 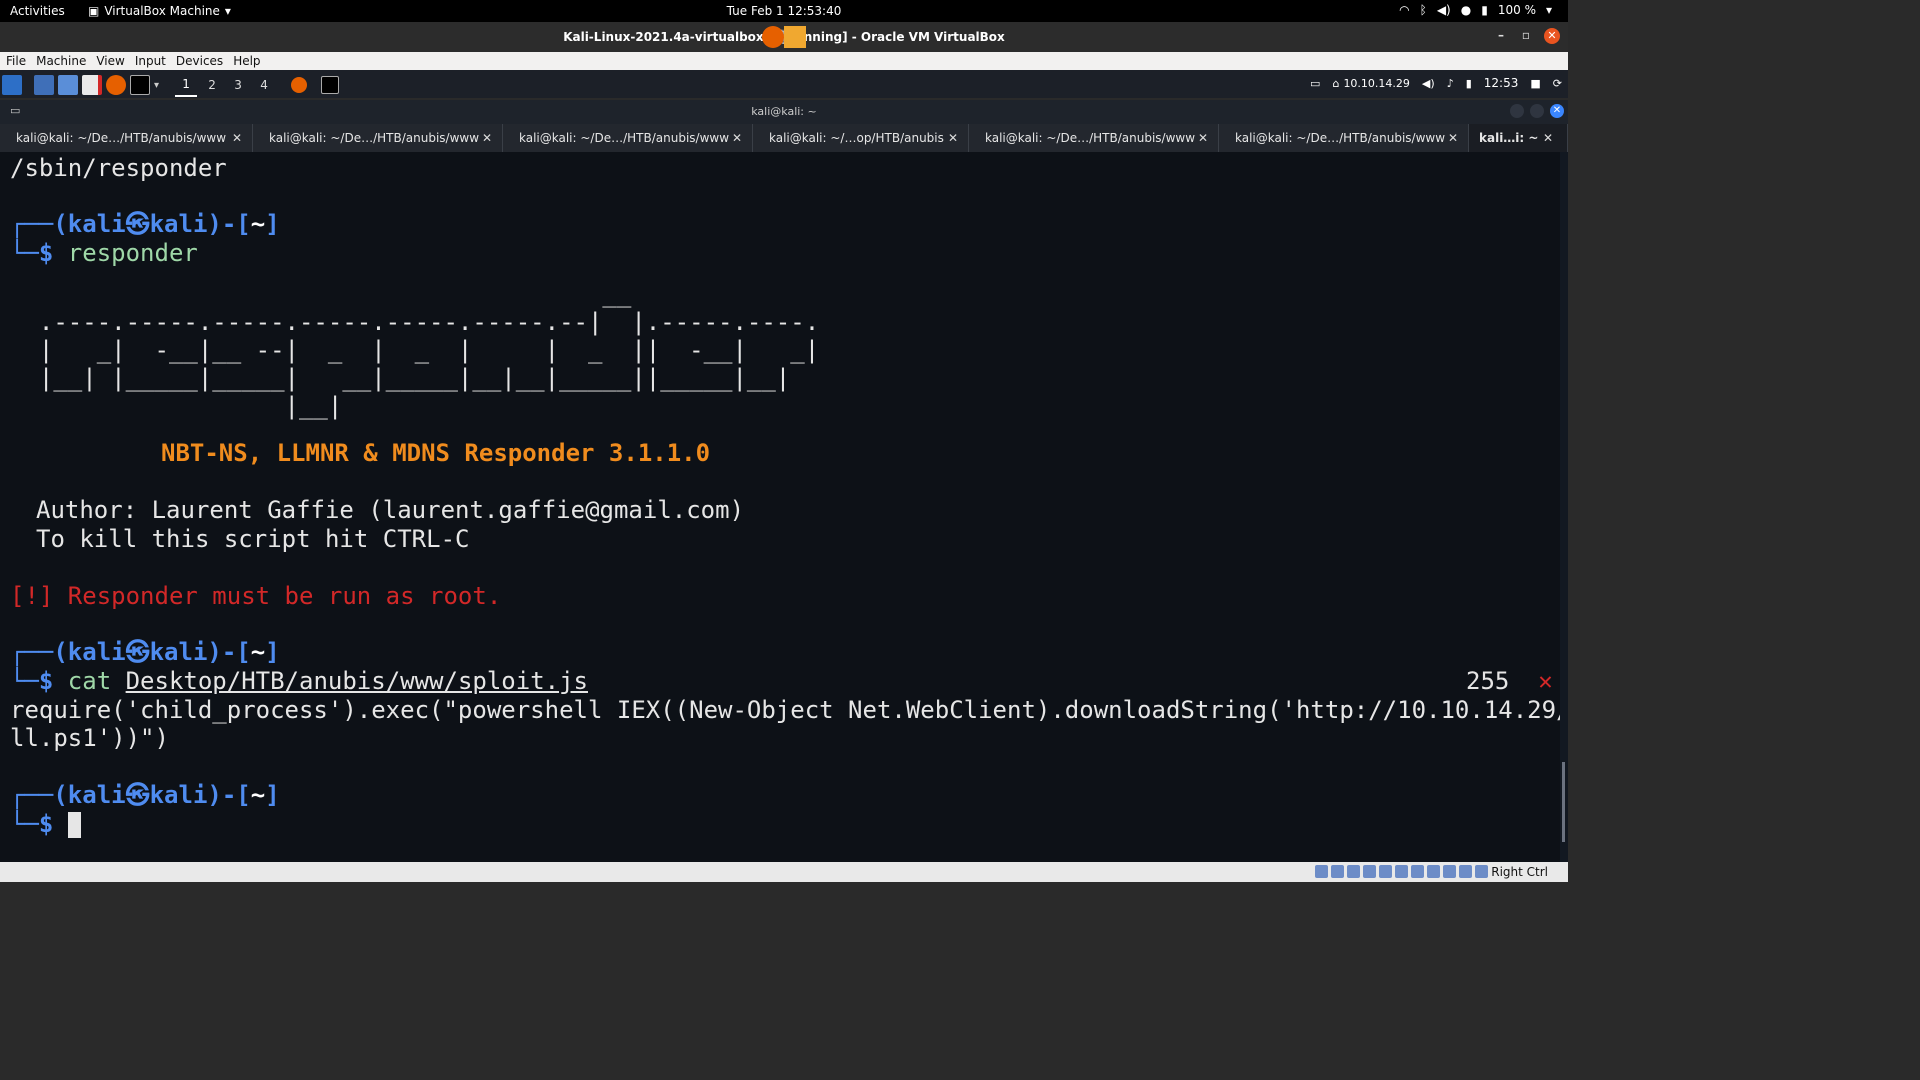 What do you see at coordinates (1428, 83) in the screenshot?
I see `volume-icon: ◀)` at bounding box center [1428, 83].